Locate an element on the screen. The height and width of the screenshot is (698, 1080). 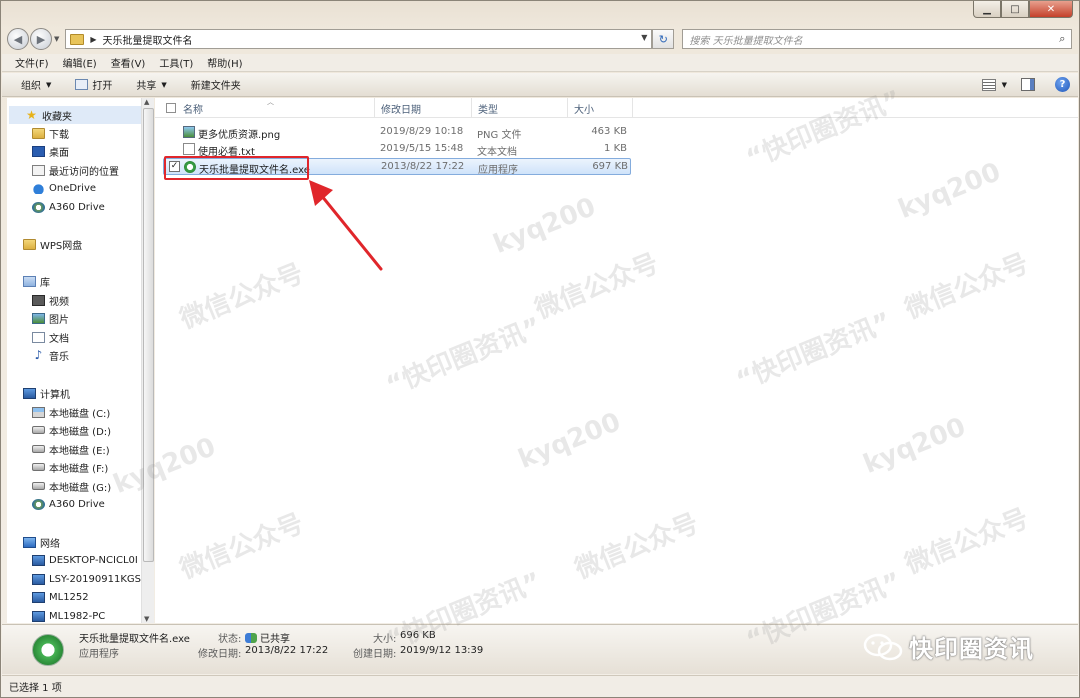
new-folder-button: 新建文件夹 is located at coordinates (216, 84).